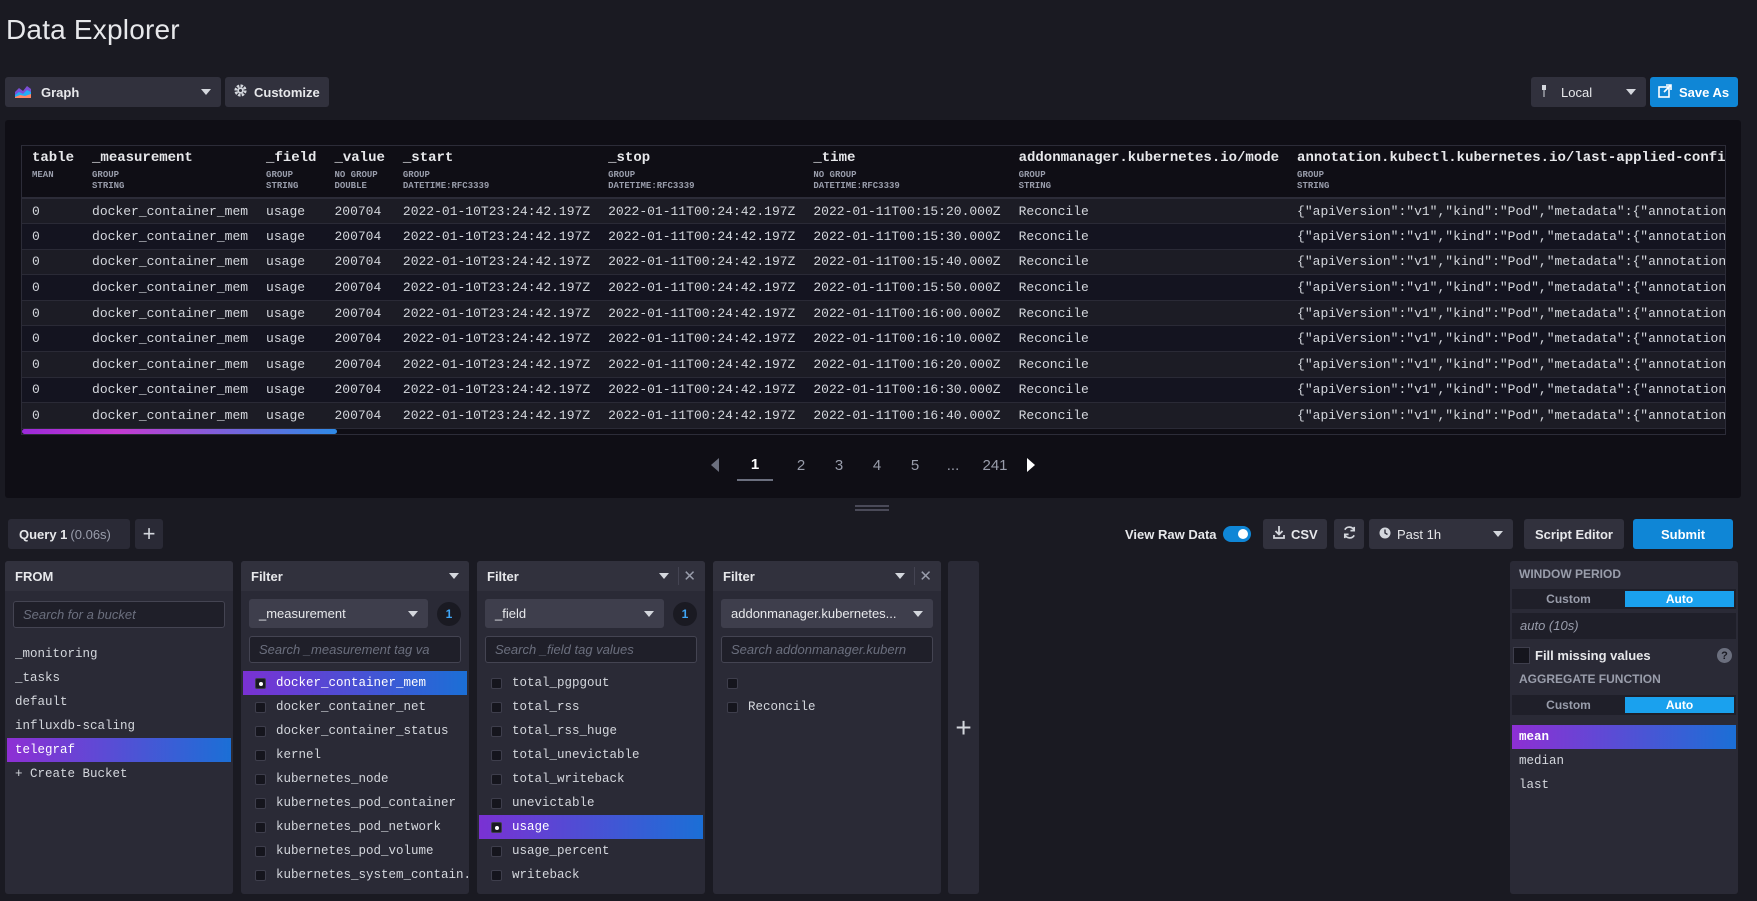 The height and width of the screenshot is (901, 1757). I want to click on query-tab: Query 1 (0.06s), so click(69, 534).